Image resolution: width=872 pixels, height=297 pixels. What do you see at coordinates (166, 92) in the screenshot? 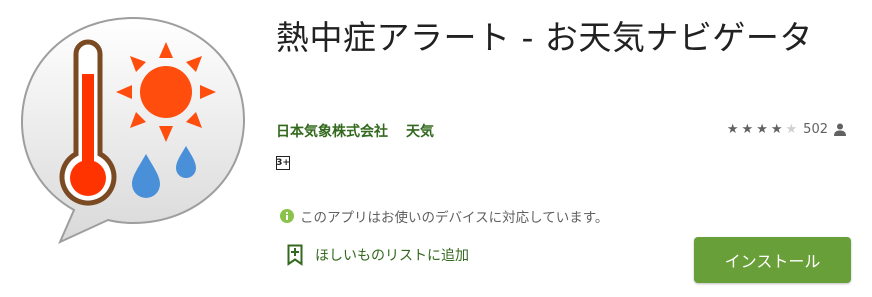
I see `sun-icon` at bounding box center [166, 92].